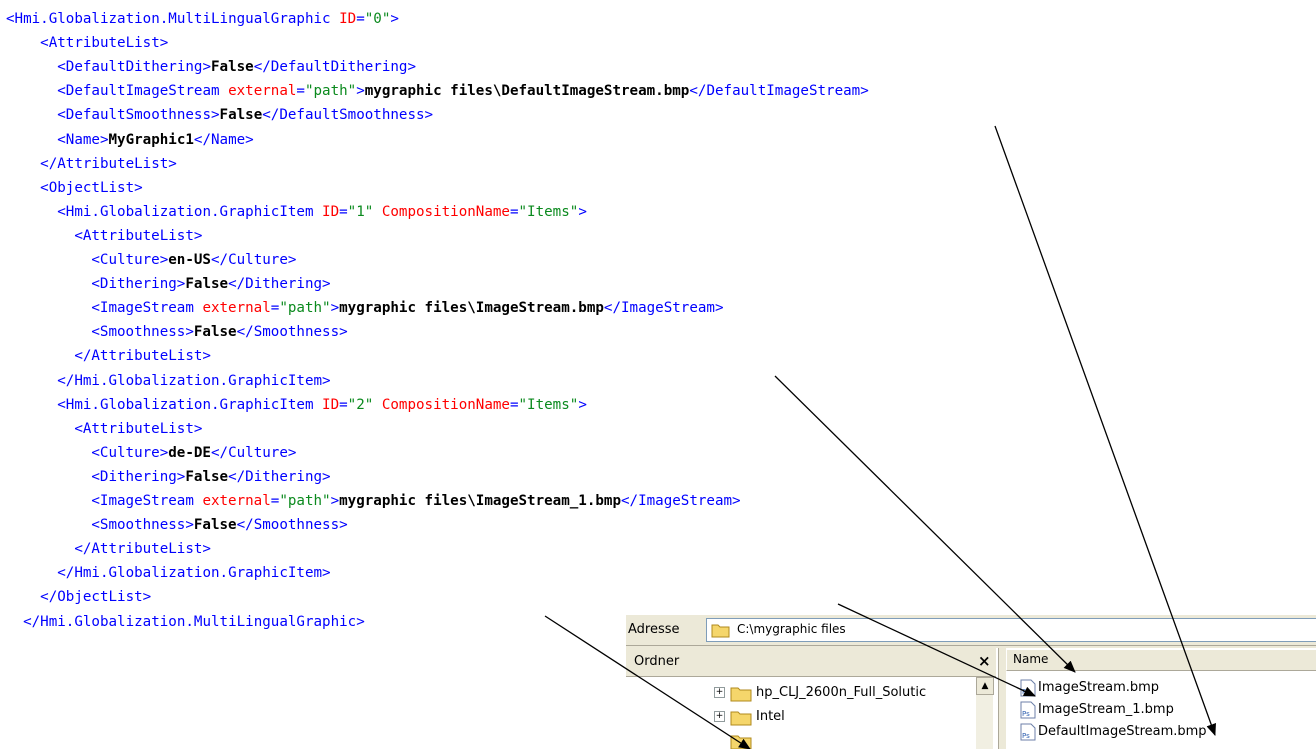 This screenshot has width=1316, height=749. I want to click on arrow-default-image, so click(1105, 430).